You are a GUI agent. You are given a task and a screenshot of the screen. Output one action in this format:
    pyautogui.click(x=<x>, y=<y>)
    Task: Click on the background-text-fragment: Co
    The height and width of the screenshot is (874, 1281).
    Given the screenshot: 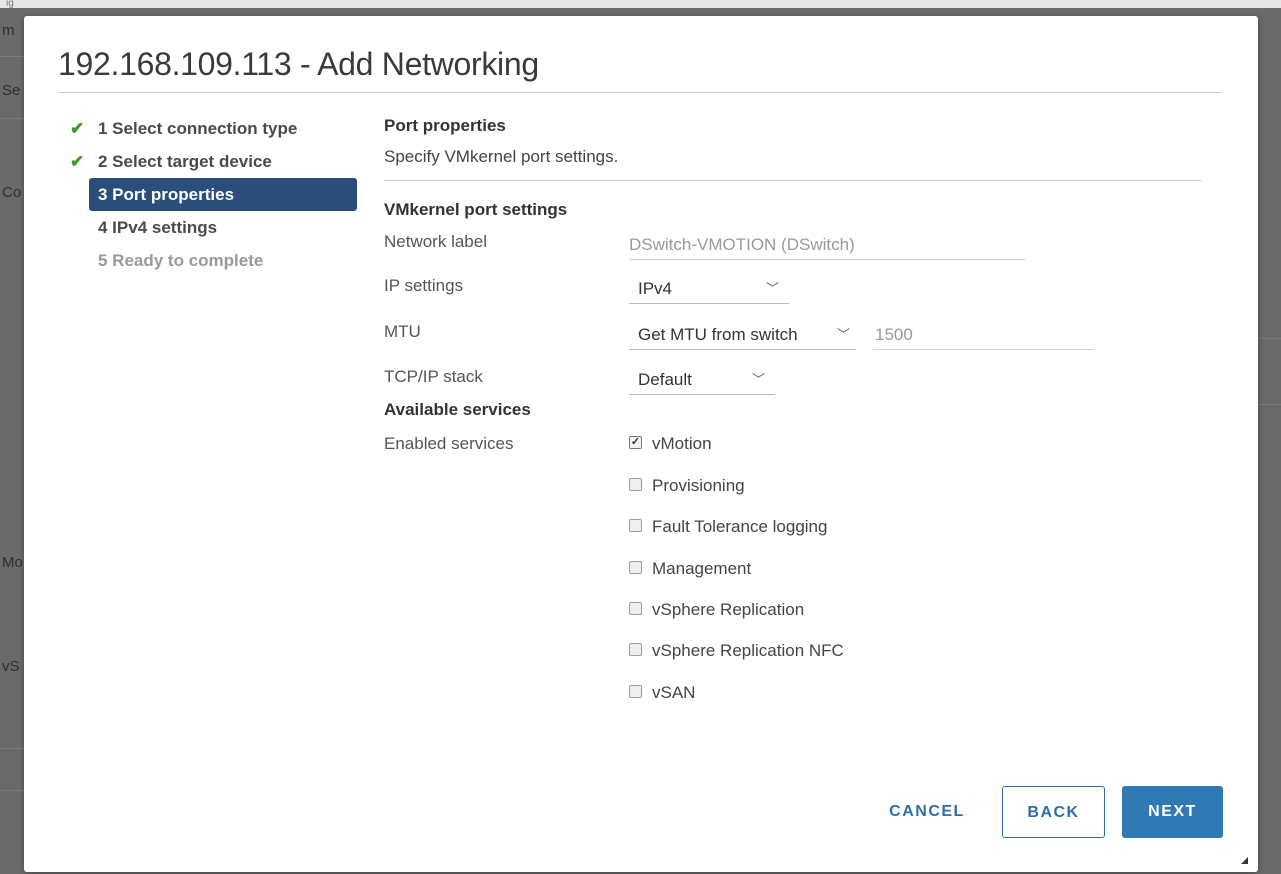 What is the action you would take?
    pyautogui.click(x=12, y=192)
    